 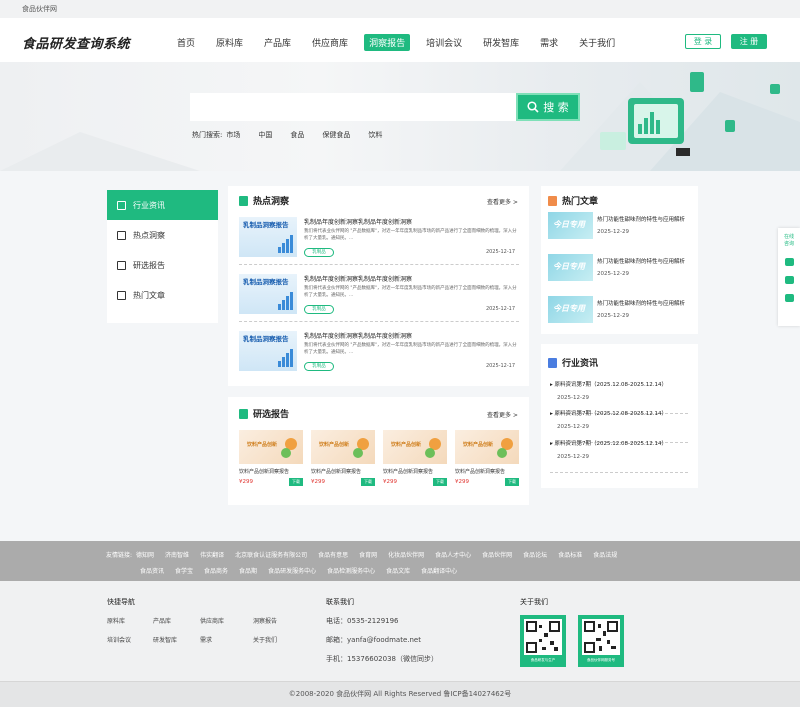 What do you see at coordinates (789, 298) in the screenshot?
I see `wechat-icon` at bounding box center [789, 298].